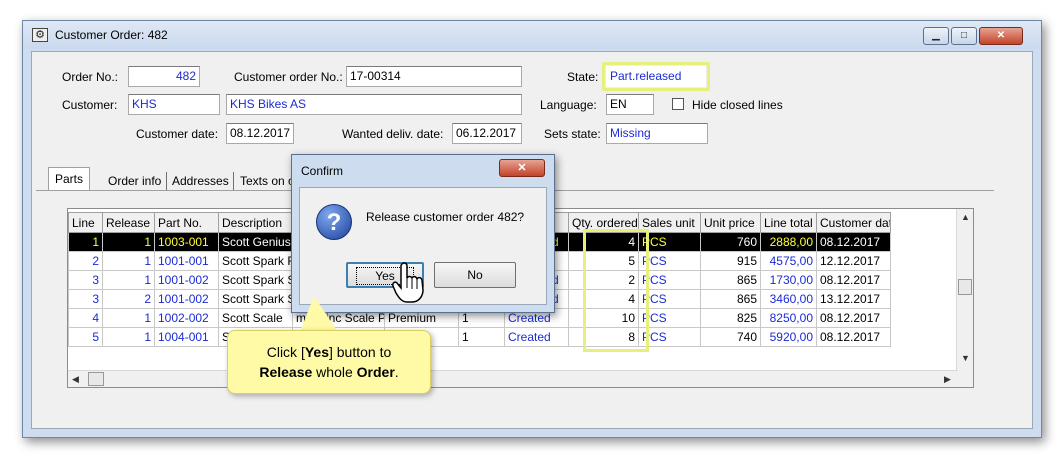  I want to click on table-cell-line: 1, so click(85, 242).